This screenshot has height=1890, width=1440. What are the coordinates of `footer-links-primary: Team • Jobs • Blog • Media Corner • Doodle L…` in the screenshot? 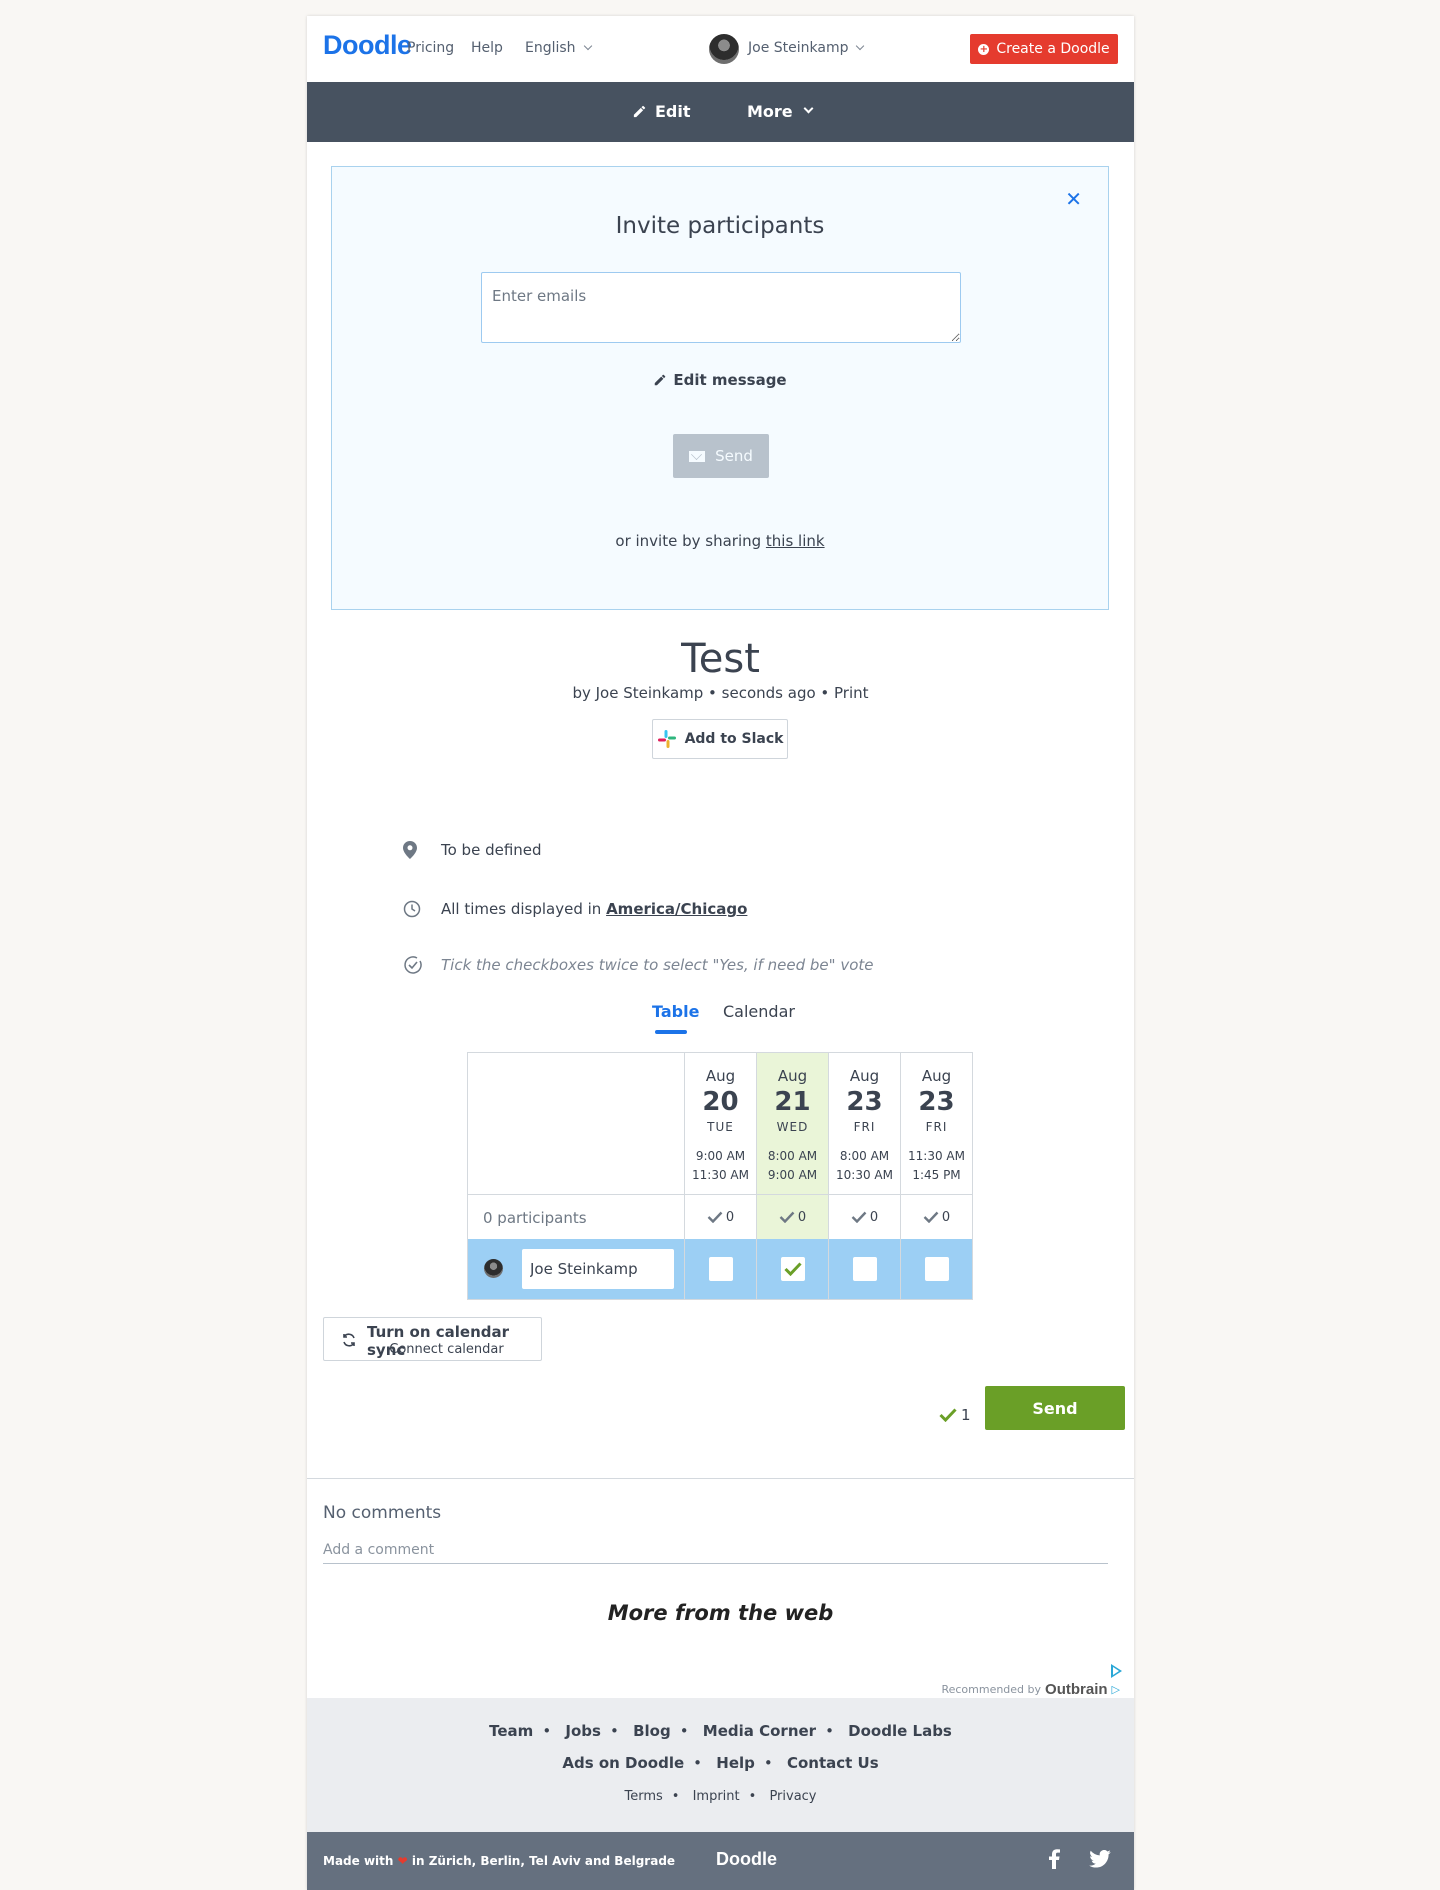 It's located at (720, 1731).